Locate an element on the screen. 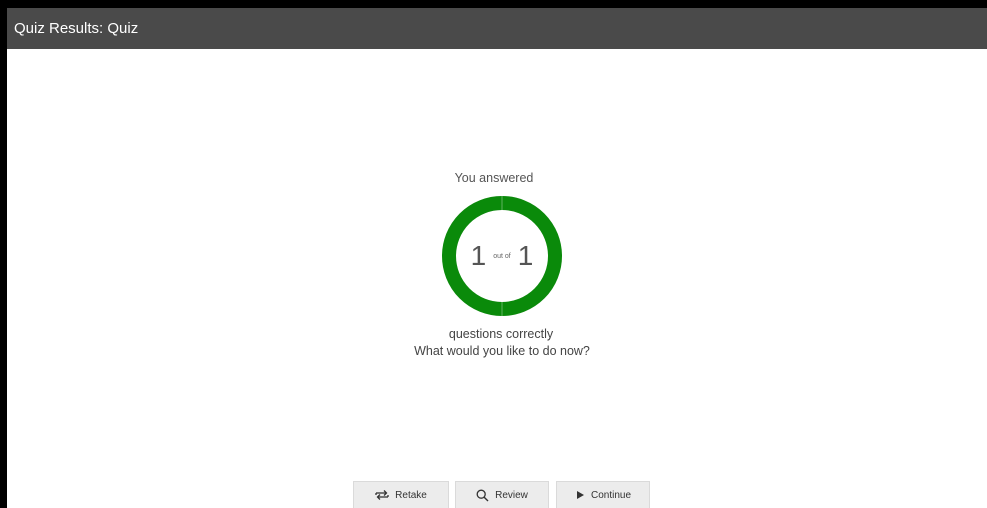 Image resolution: width=987 pixels, height=508 pixels. continue-button: Continue is located at coordinates (603, 494).